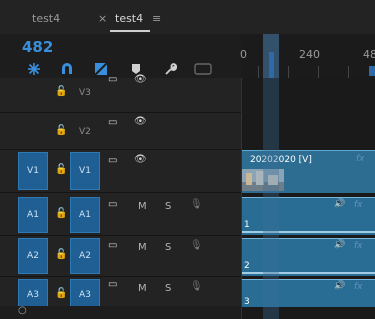 The height and width of the screenshot is (319, 375). Describe the element at coordinates (247, 225) in the screenshot. I see `clip-number: 1` at that location.